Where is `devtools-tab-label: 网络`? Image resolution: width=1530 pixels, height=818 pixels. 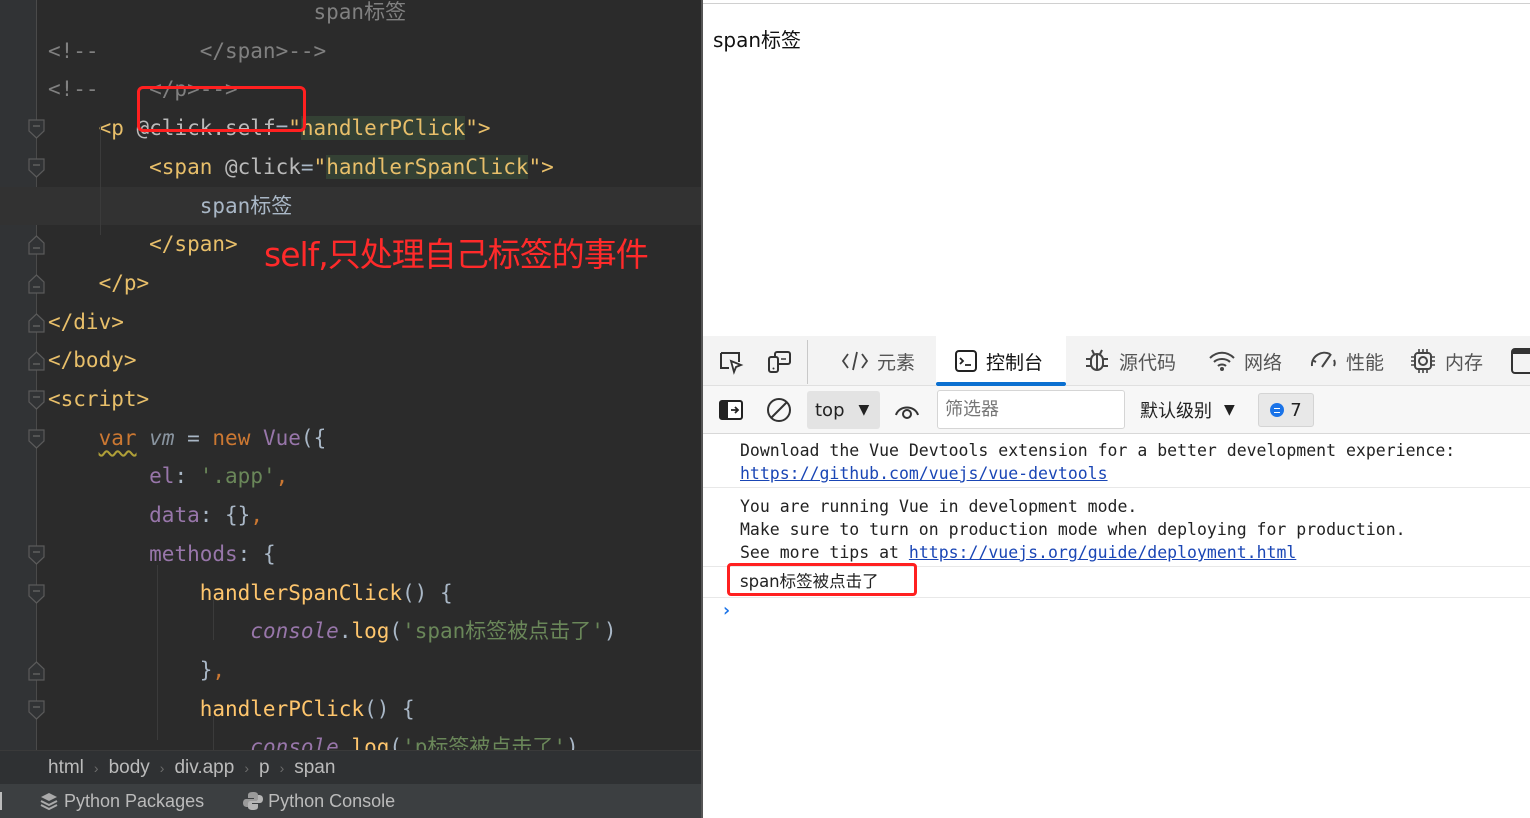 devtools-tab-label: 网络 is located at coordinates (1263, 362).